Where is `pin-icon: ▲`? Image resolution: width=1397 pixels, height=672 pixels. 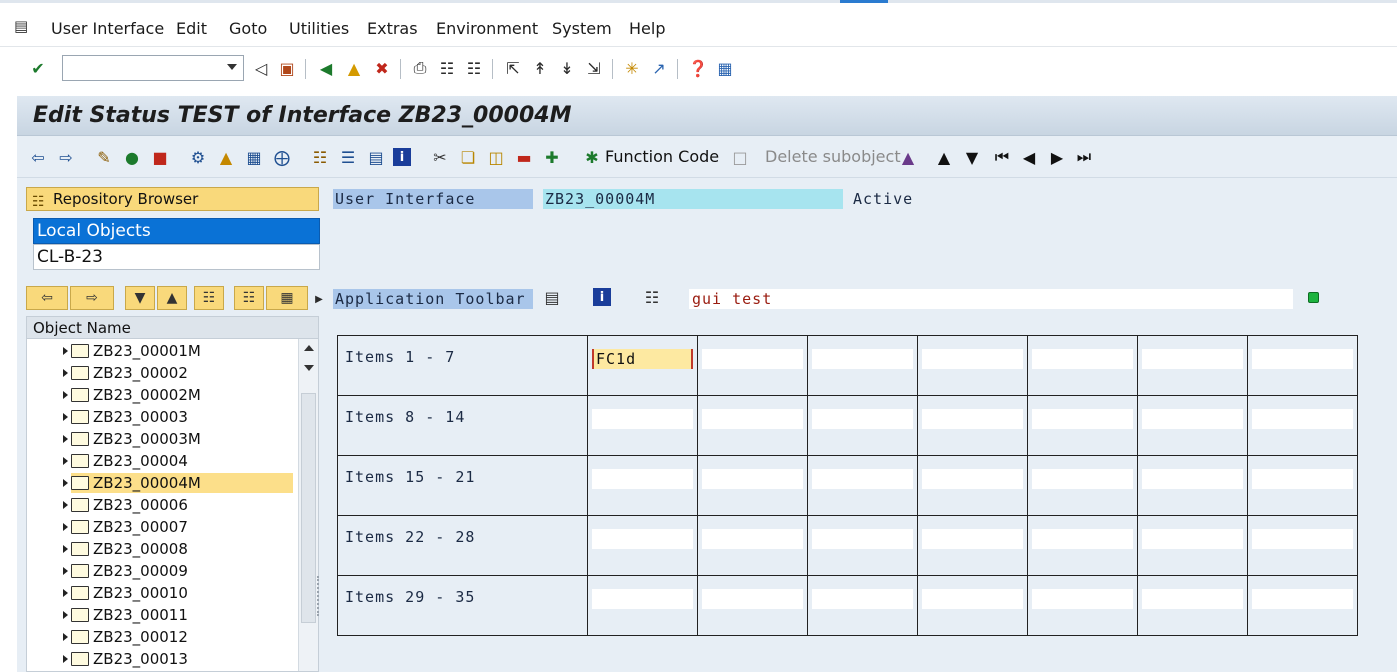 pin-icon: ▲ is located at coordinates (226, 157).